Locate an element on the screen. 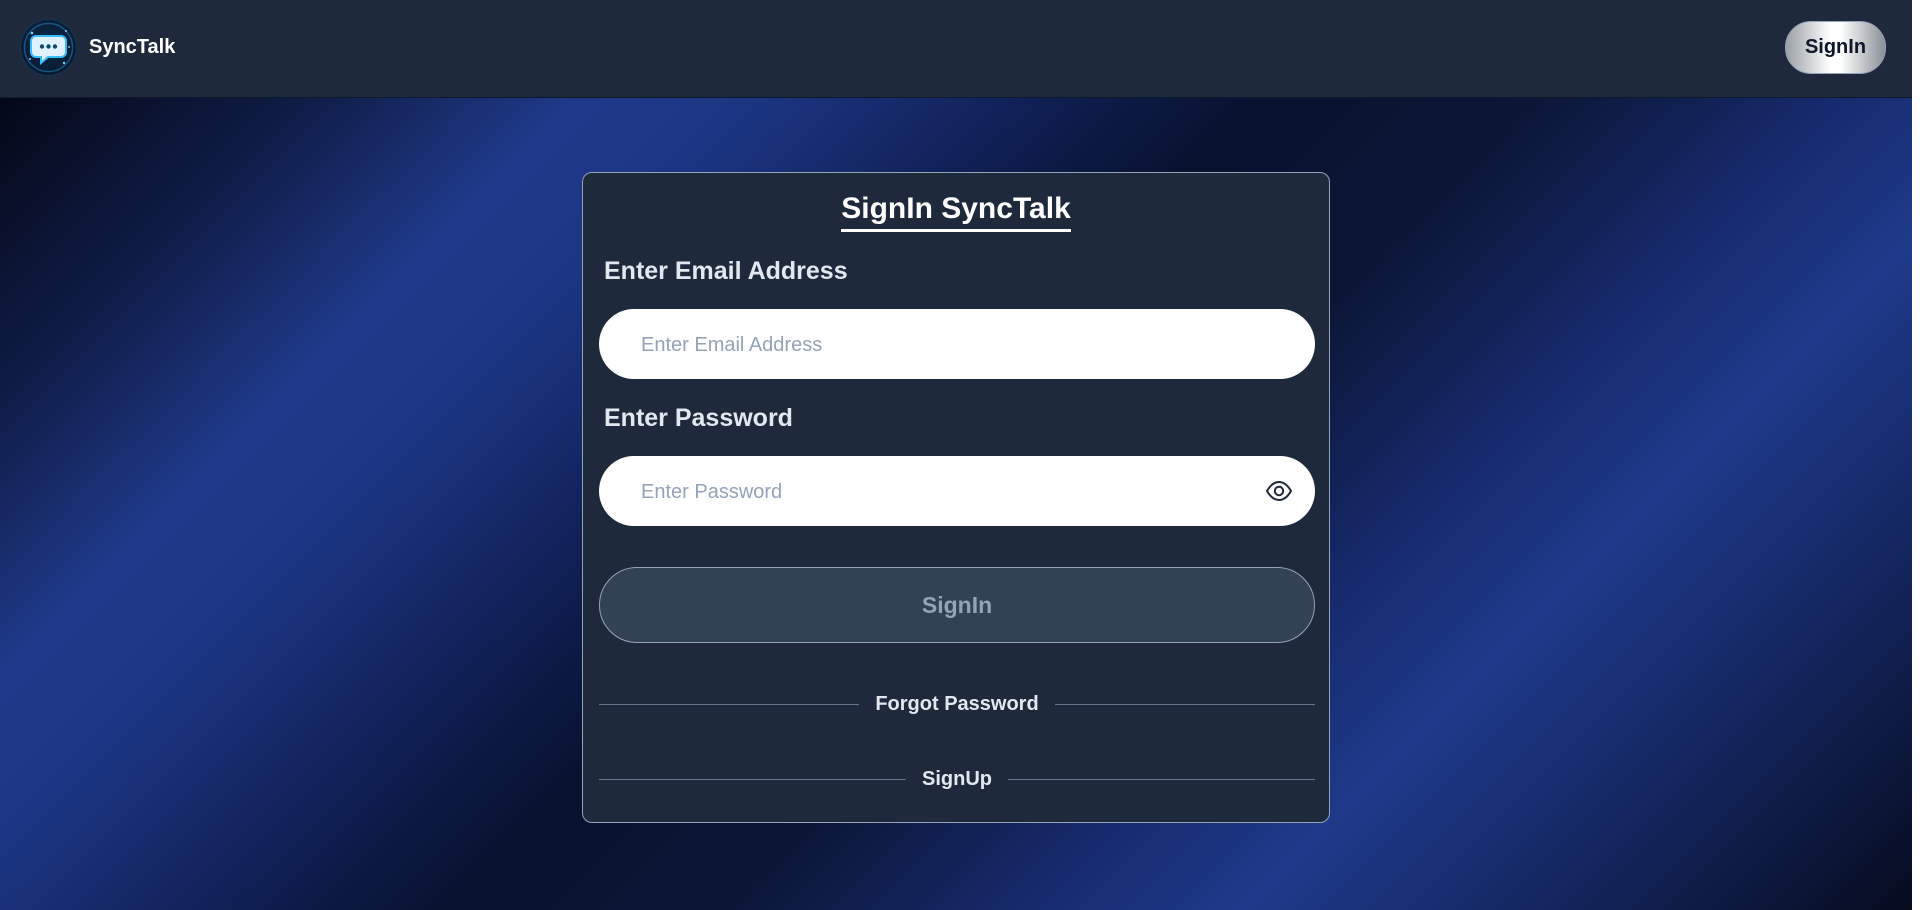 The width and height of the screenshot is (1920, 910). signup-link: SignUp is located at coordinates (957, 779).